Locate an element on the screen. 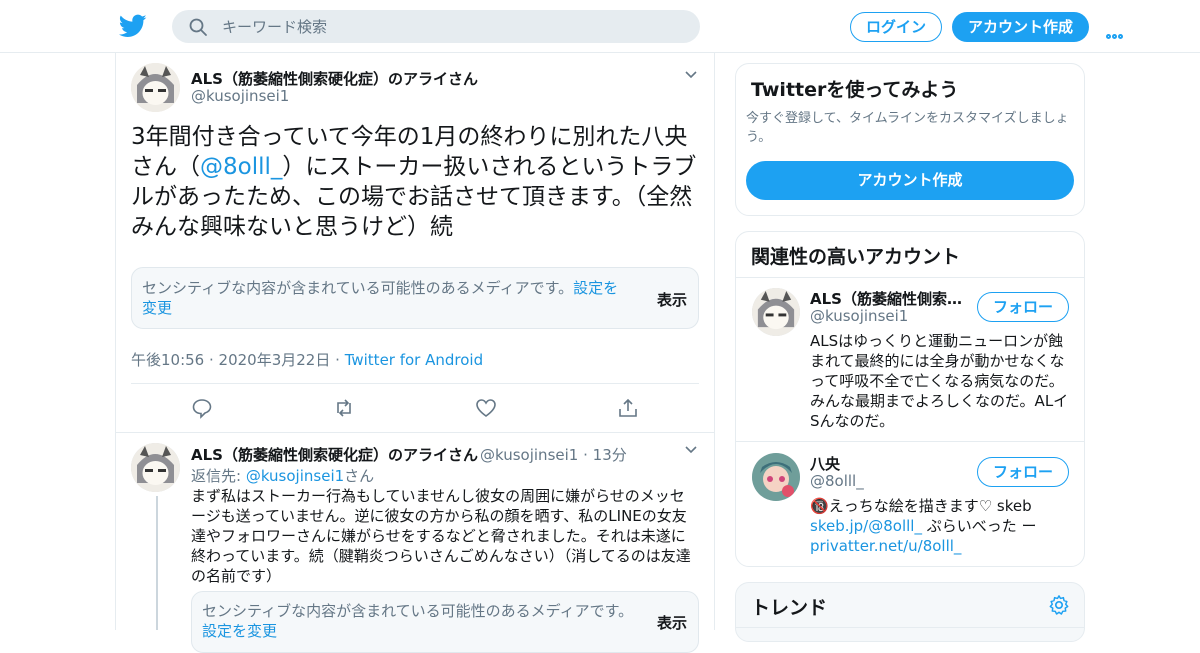 The image size is (1200, 653). login-button: ログイン is located at coordinates (896, 27).